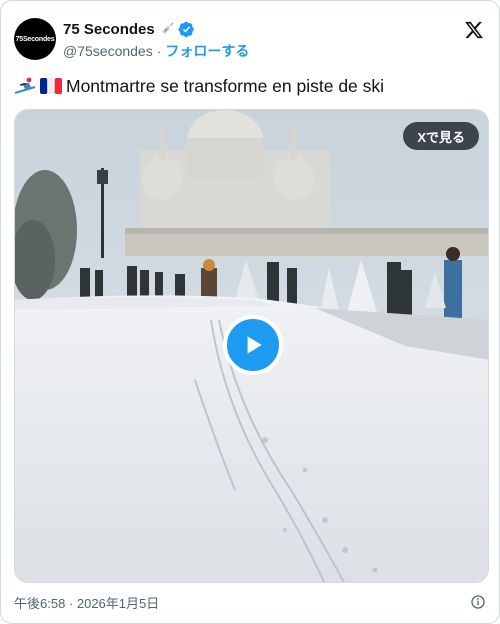 Image resolution: width=500 pixels, height=624 pixels. Describe the element at coordinates (25, 85) in the screenshot. I see `skier-icon` at that location.